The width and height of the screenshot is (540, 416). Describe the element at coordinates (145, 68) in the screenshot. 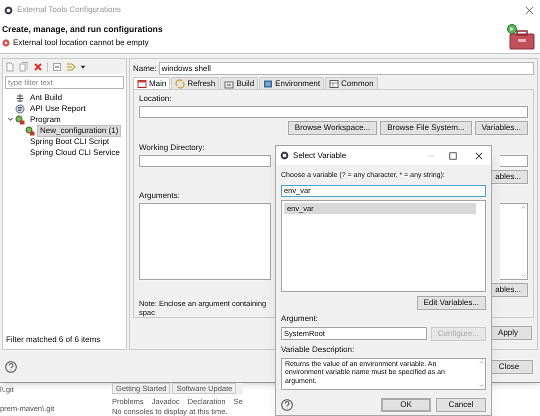

I see `name-label: Name:` at that location.